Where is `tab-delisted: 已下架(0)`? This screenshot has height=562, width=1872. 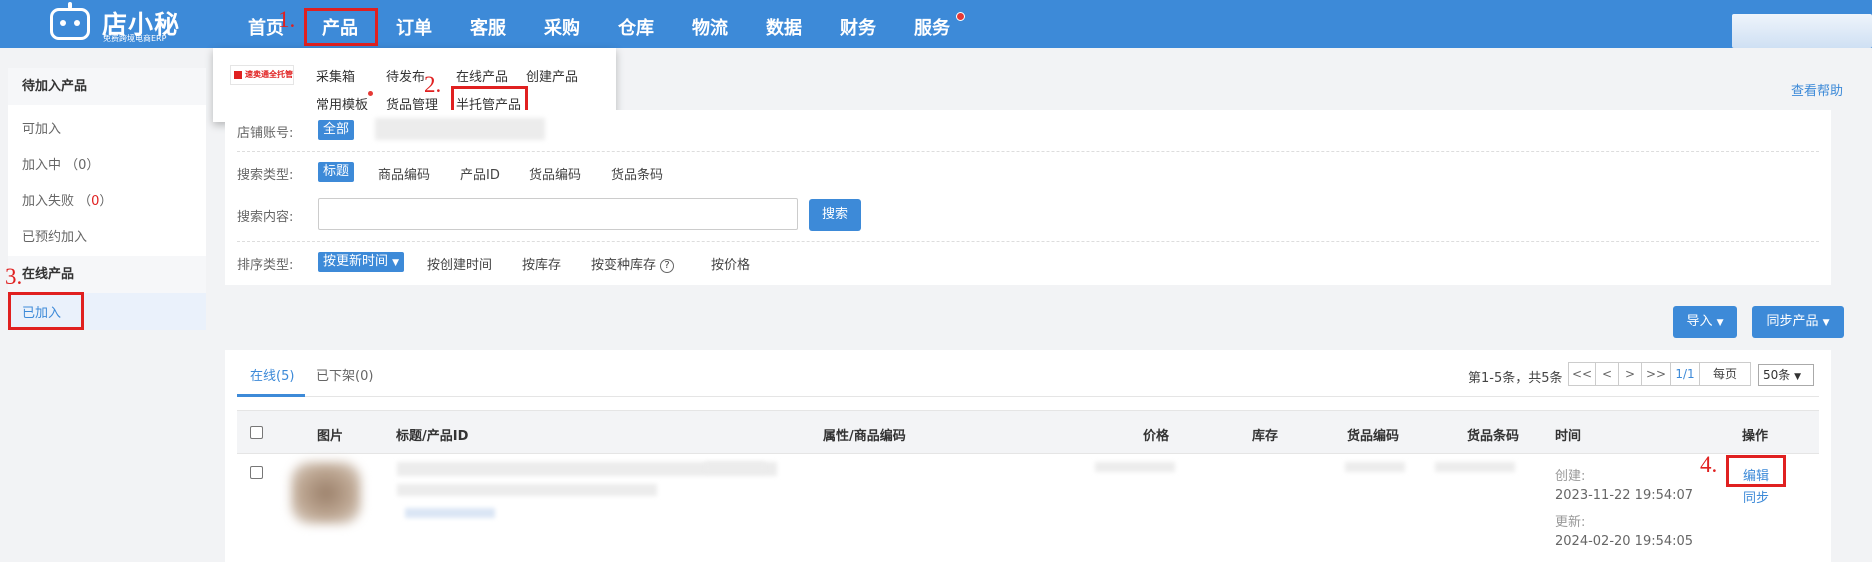 tab-delisted: 已下架(0) is located at coordinates (344, 374).